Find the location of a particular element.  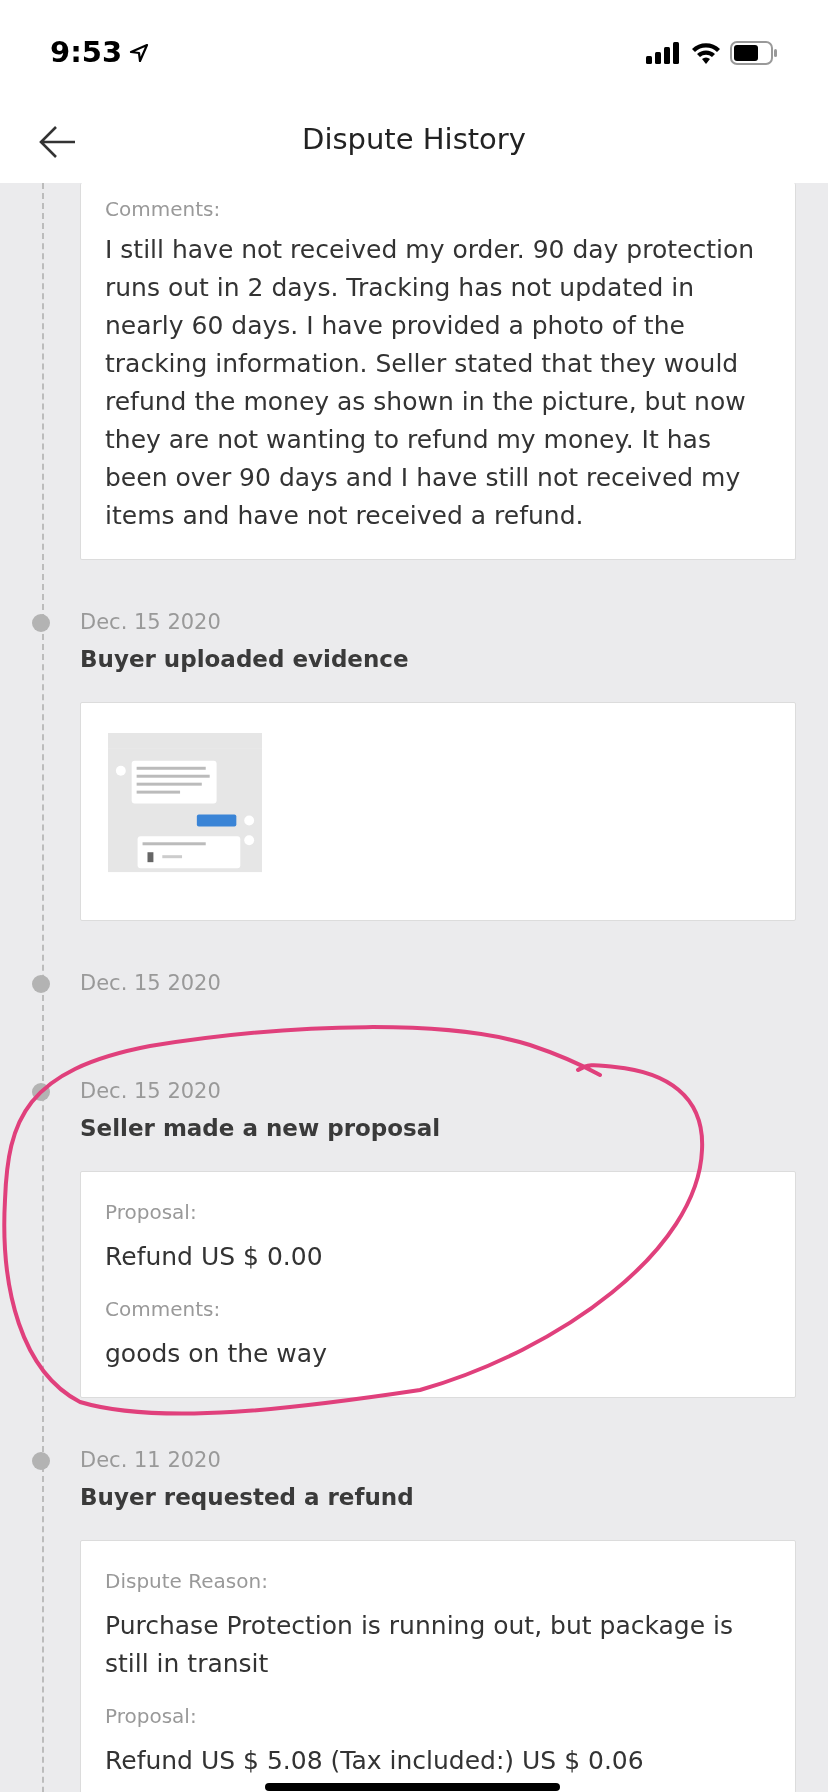

wifi-icon is located at coordinates (706, 53).